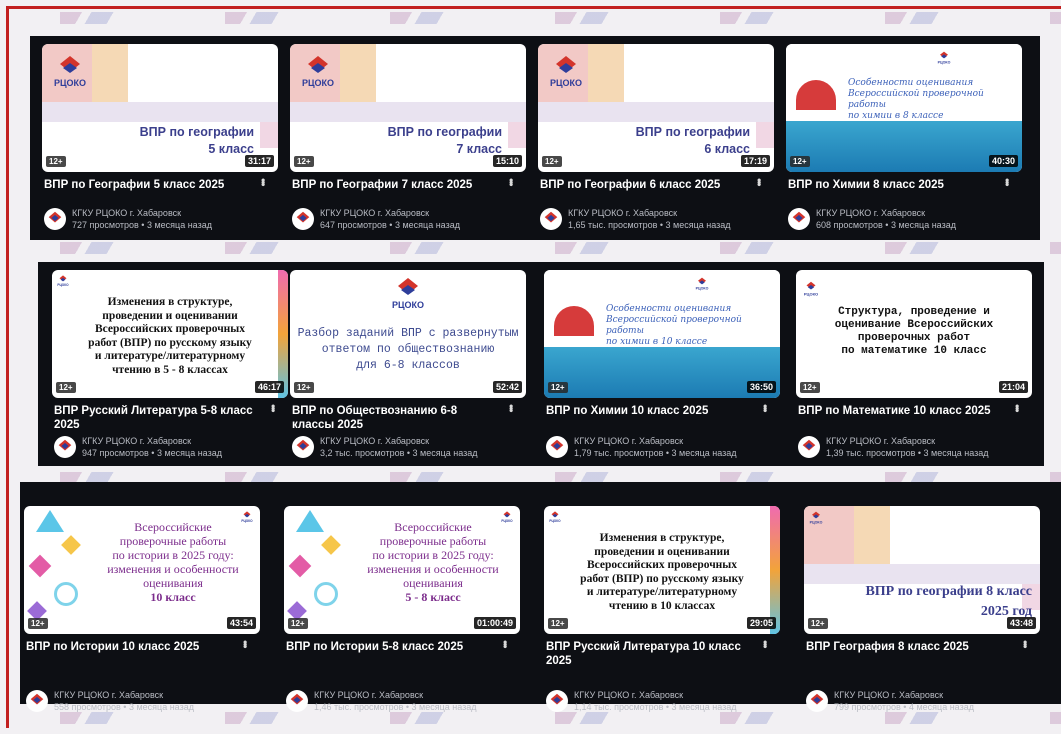  What do you see at coordinates (408, 108) in the screenshot?
I see `video-thumbnail: РЦОКО ВПР по географии 7 класс 12+ 15:10` at bounding box center [408, 108].